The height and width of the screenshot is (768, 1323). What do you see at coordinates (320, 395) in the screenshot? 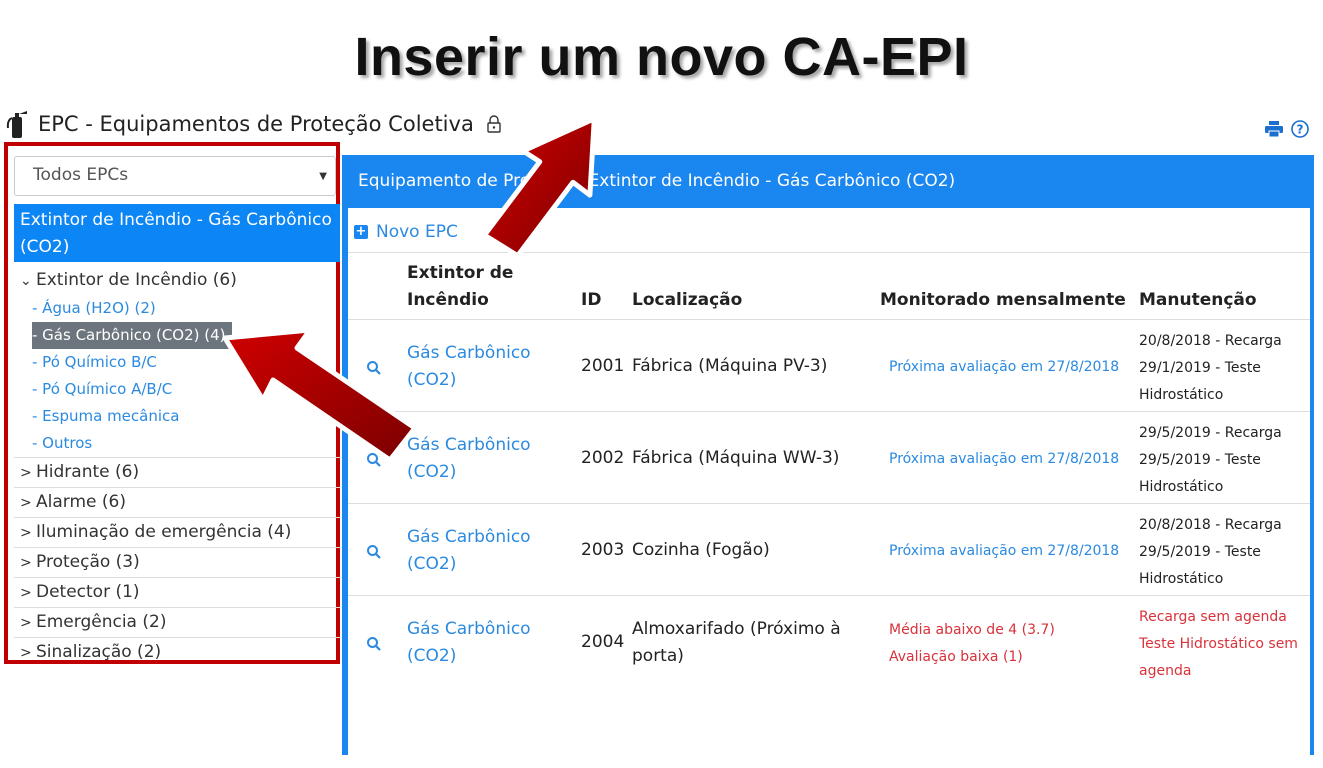
I see `arrow-to-selected-item` at bounding box center [320, 395].